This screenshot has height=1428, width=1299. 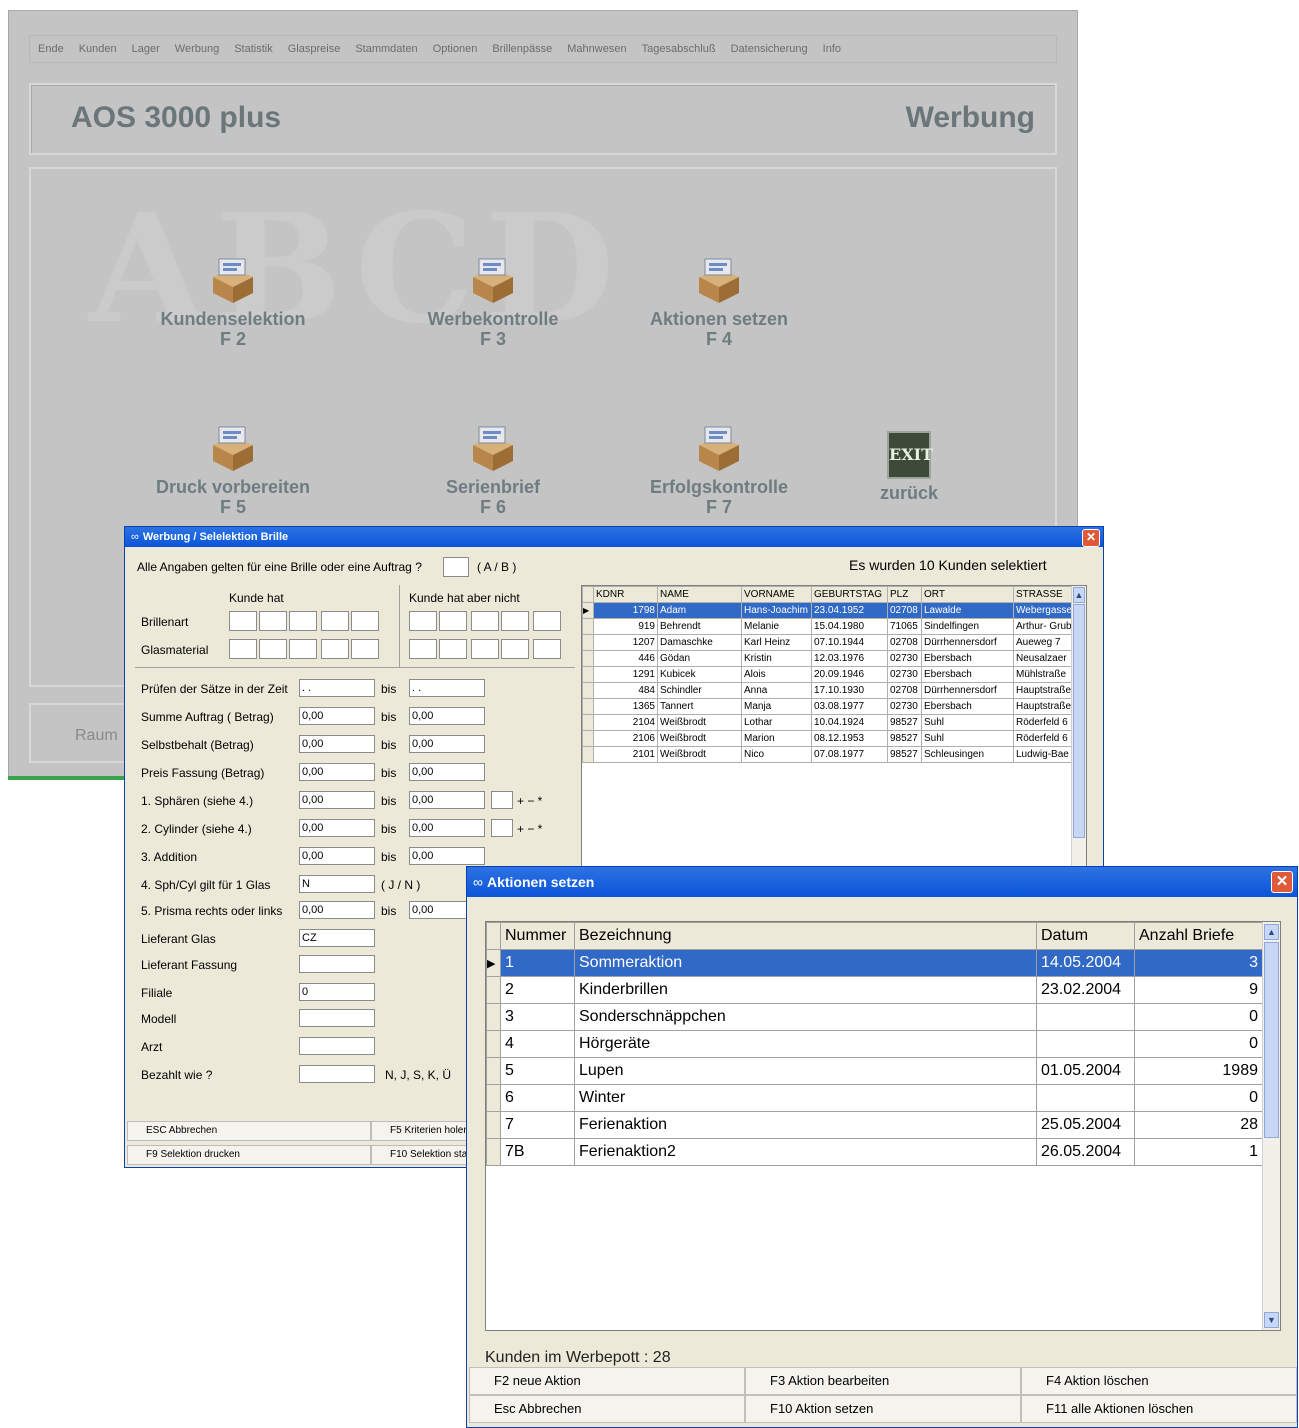 What do you see at coordinates (607, 1381) in the screenshot?
I see `f2-new-action-button: F2 neue Aktion` at bounding box center [607, 1381].